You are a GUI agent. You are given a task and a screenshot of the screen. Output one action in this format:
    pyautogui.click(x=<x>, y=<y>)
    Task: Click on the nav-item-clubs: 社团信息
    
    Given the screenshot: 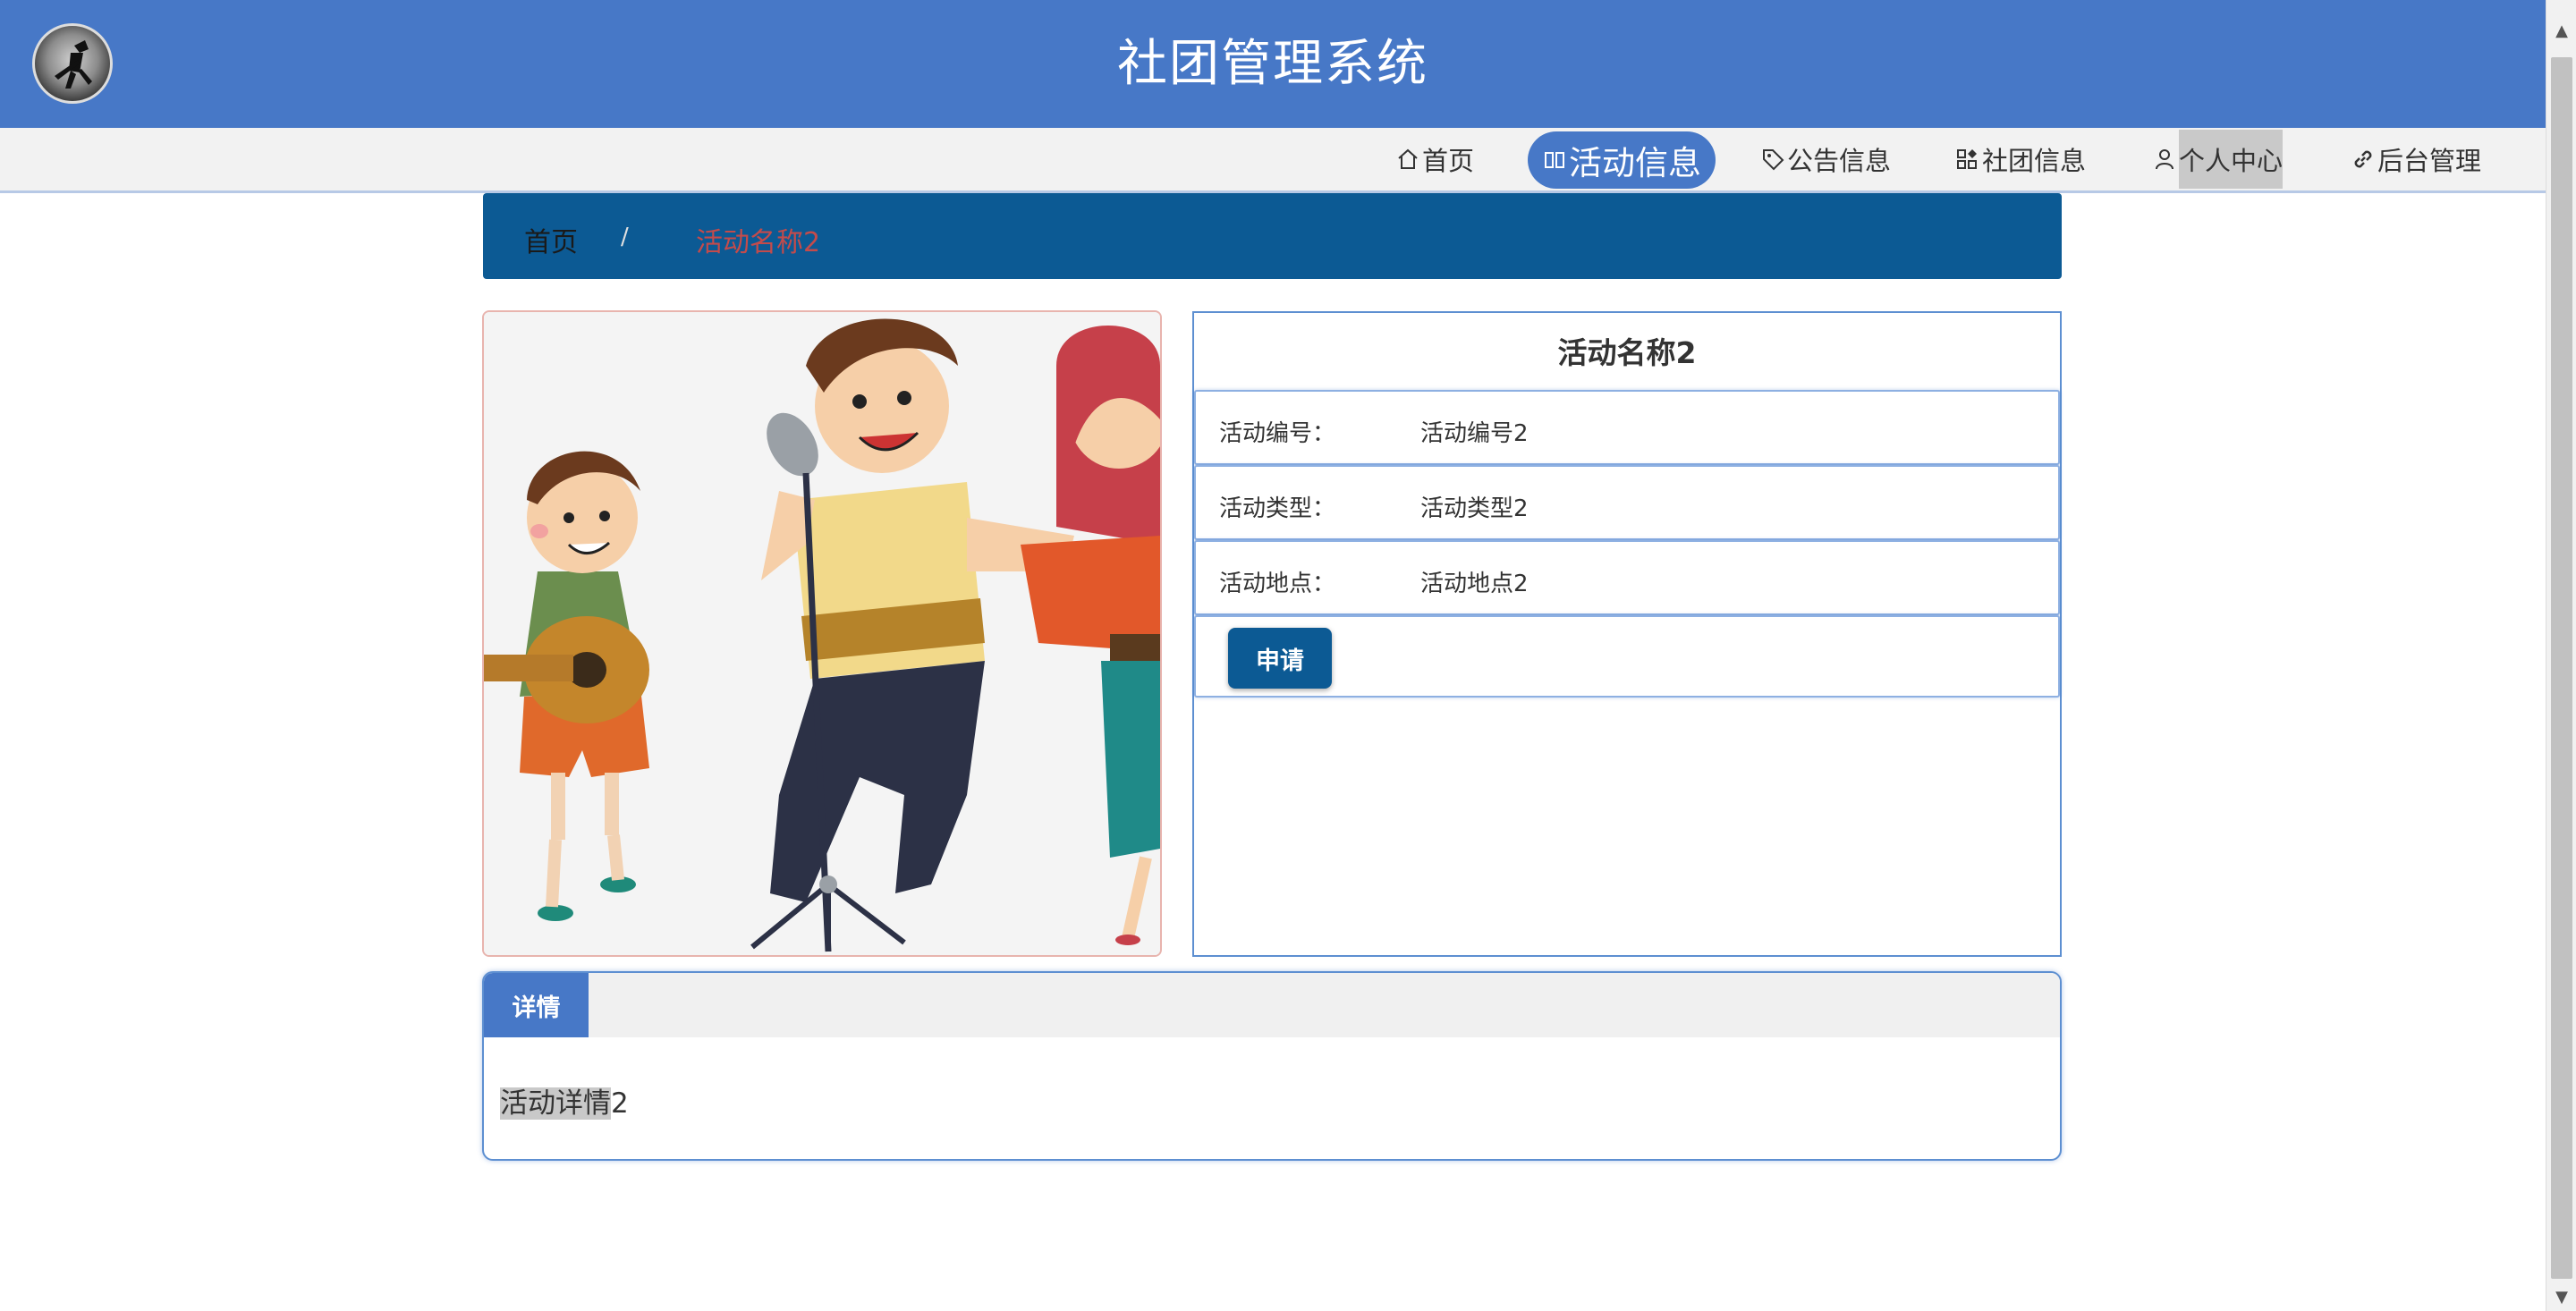 What is the action you would take?
    pyautogui.click(x=2020, y=159)
    